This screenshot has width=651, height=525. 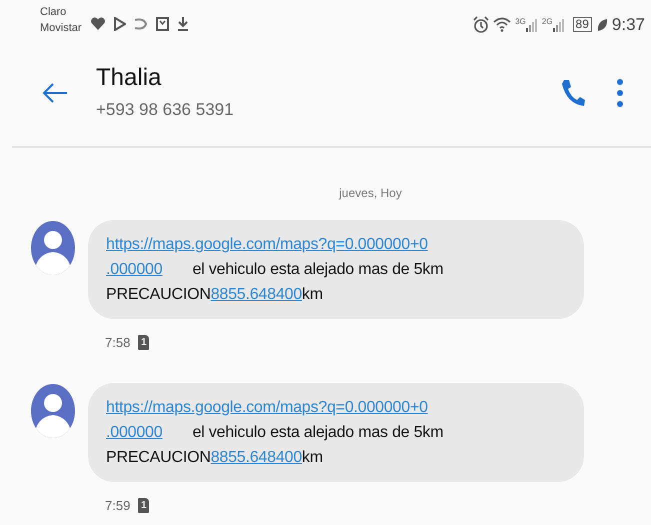 What do you see at coordinates (520, 22) in the screenshot?
I see `network-label: 3G` at bounding box center [520, 22].